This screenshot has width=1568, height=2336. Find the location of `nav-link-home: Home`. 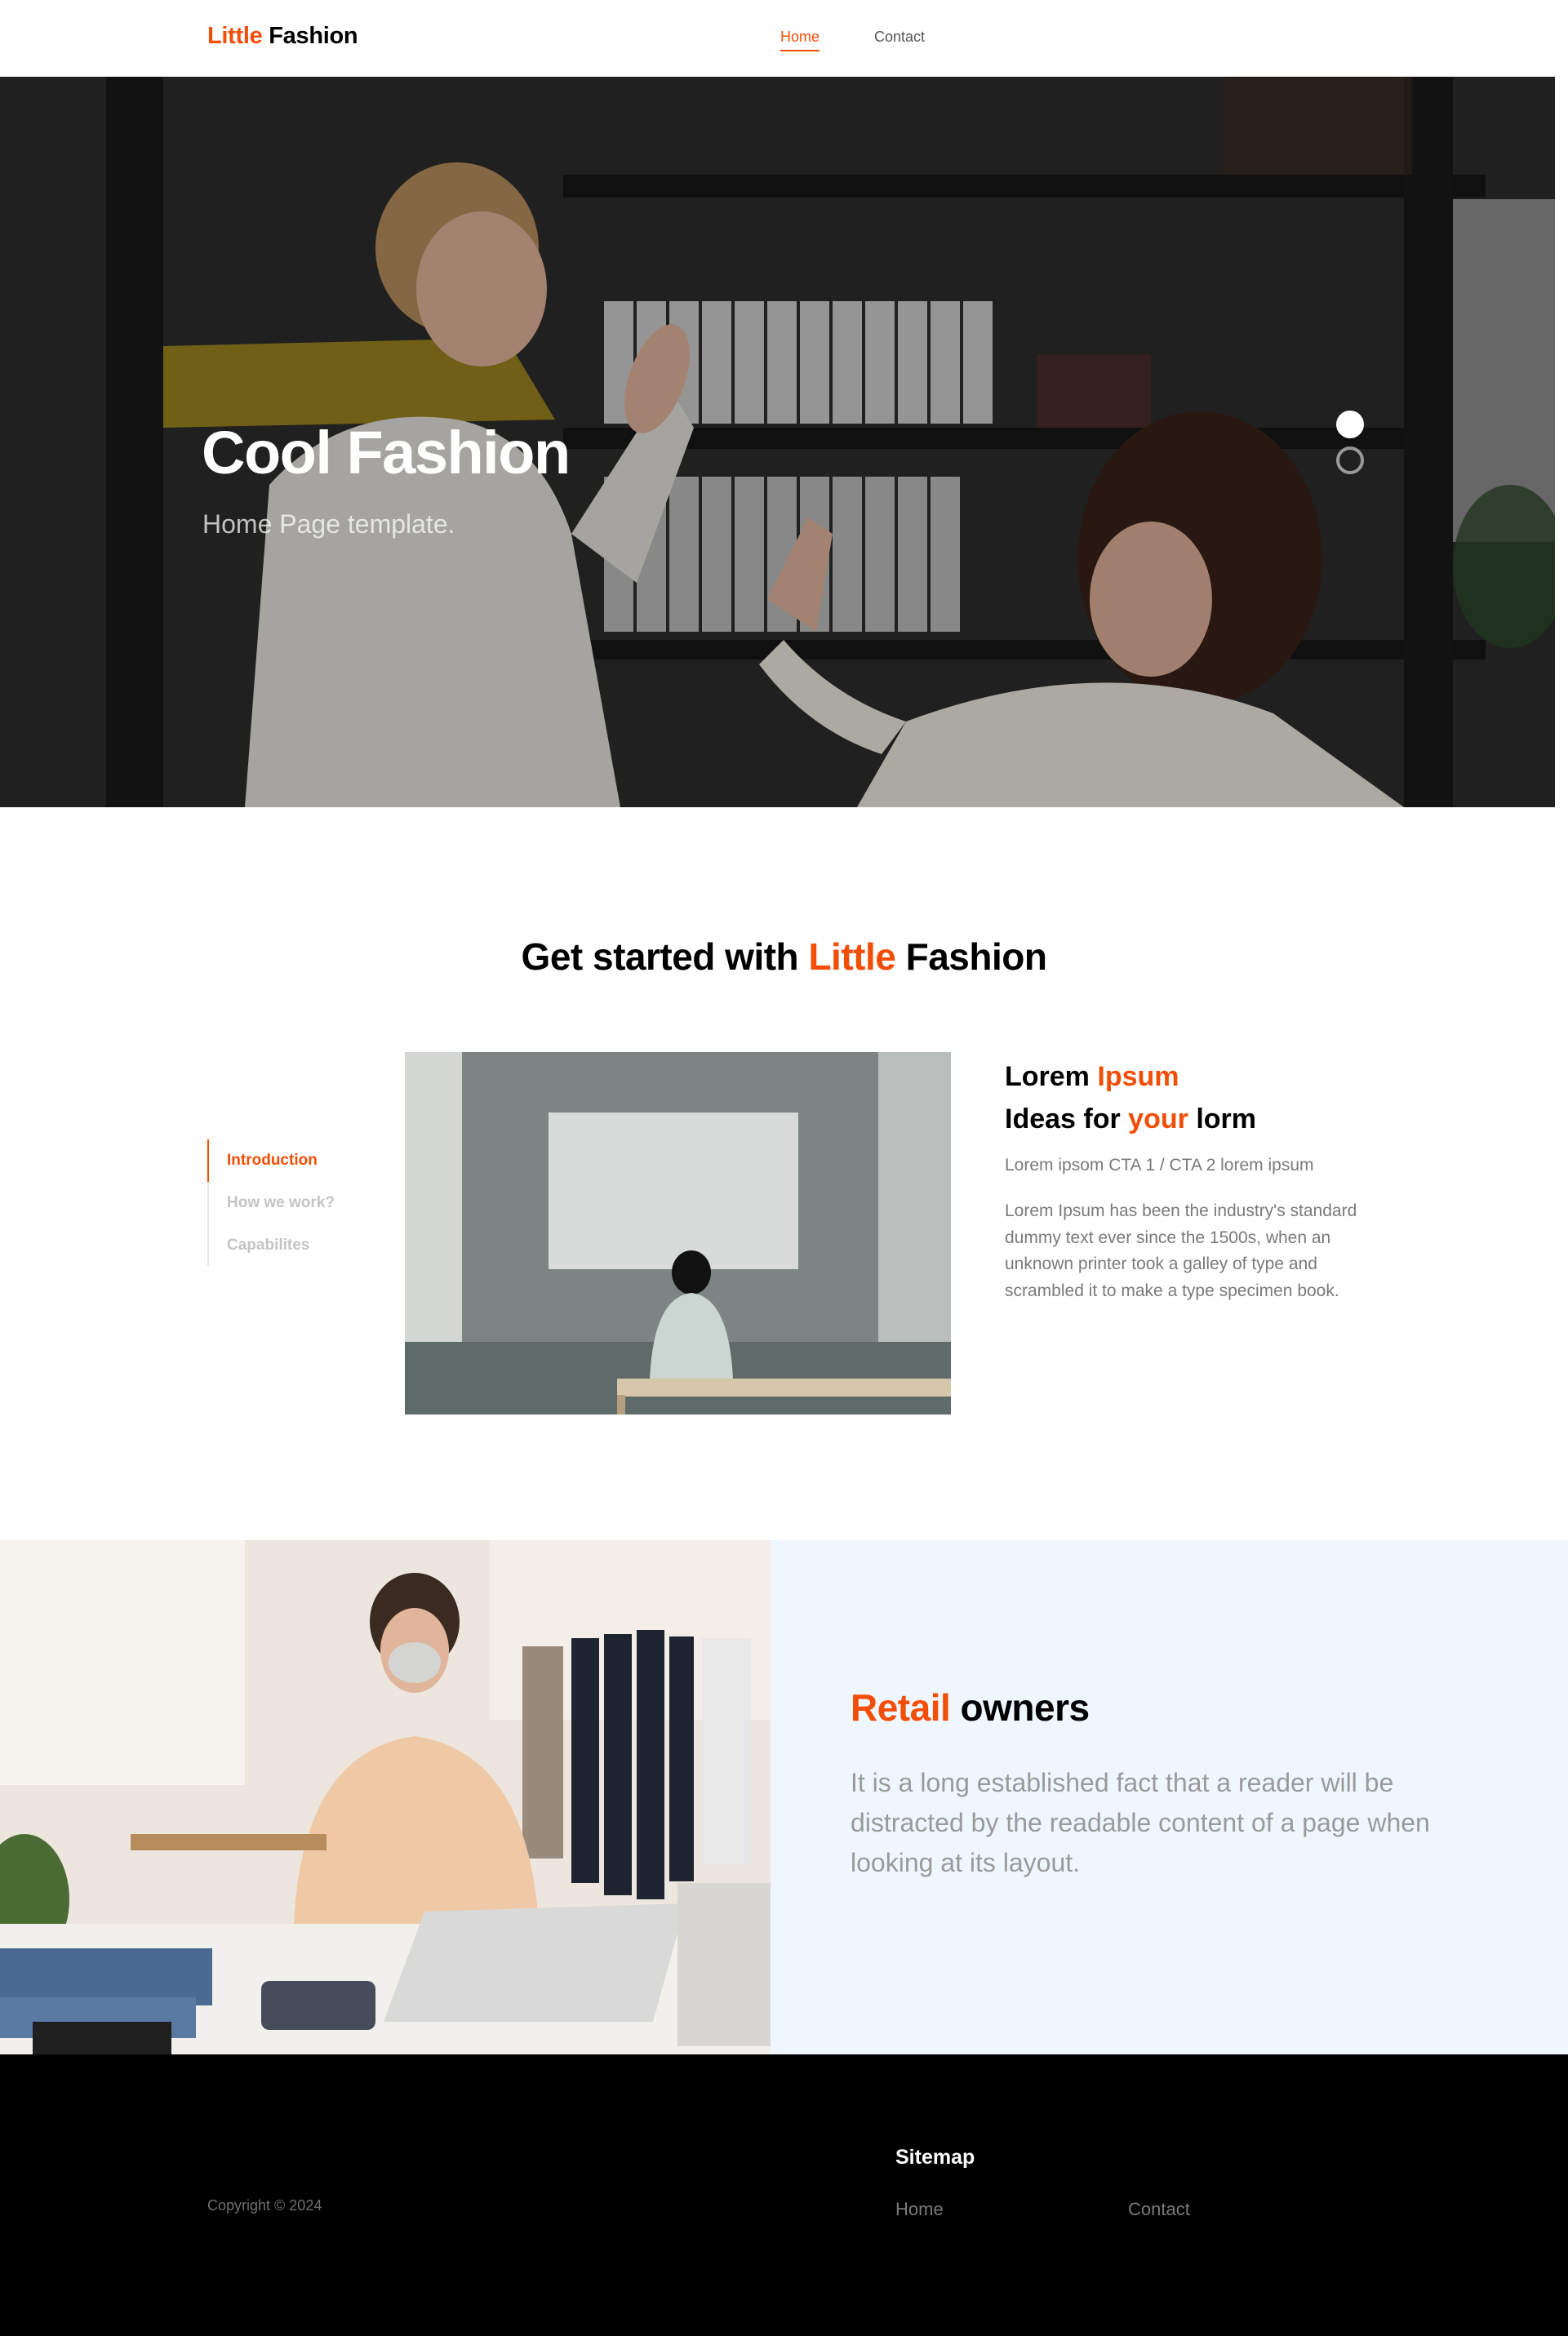

nav-link-home: Home is located at coordinates (800, 40).